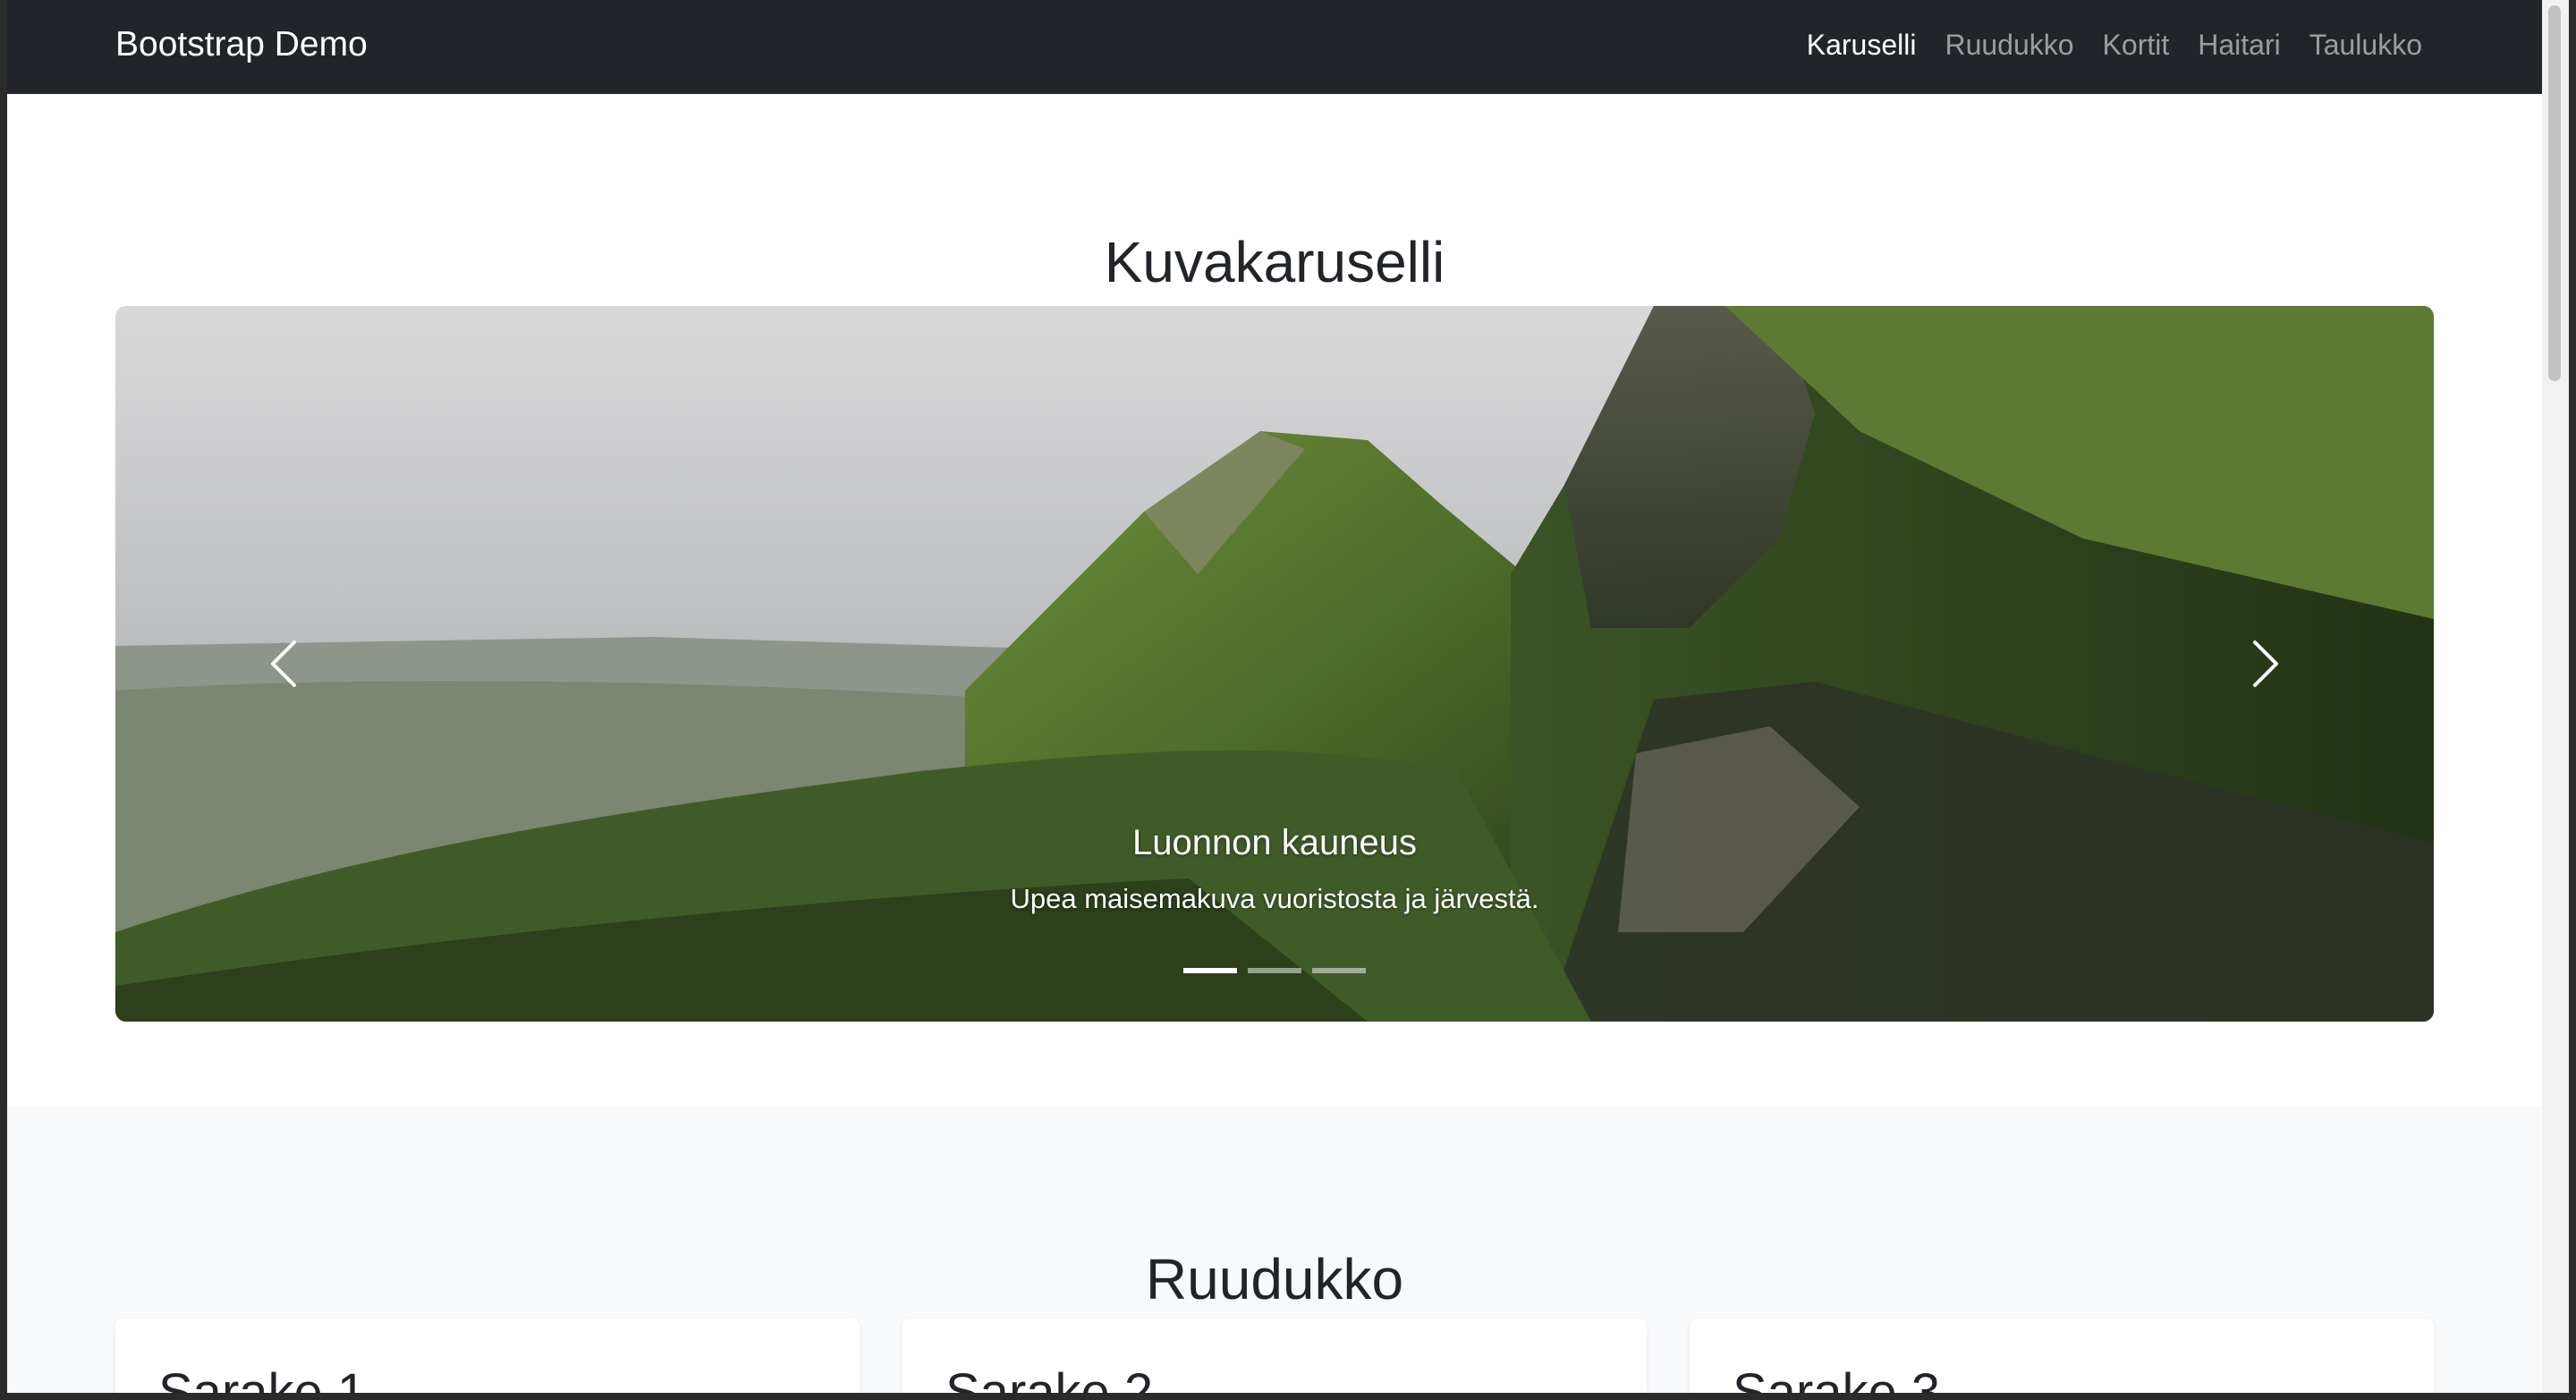  What do you see at coordinates (2265, 664) in the screenshot?
I see `chevron-right-icon` at bounding box center [2265, 664].